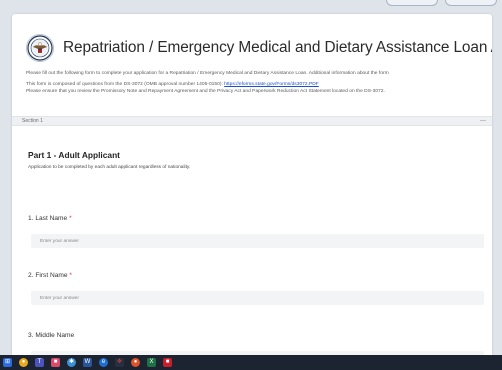  What do you see at coordinates (251, 362) in the screenshot?
I see `taskbar: ⊞ ● T ■ ✱ W e ❖ ● X ■` at bounding box center [251, 362].